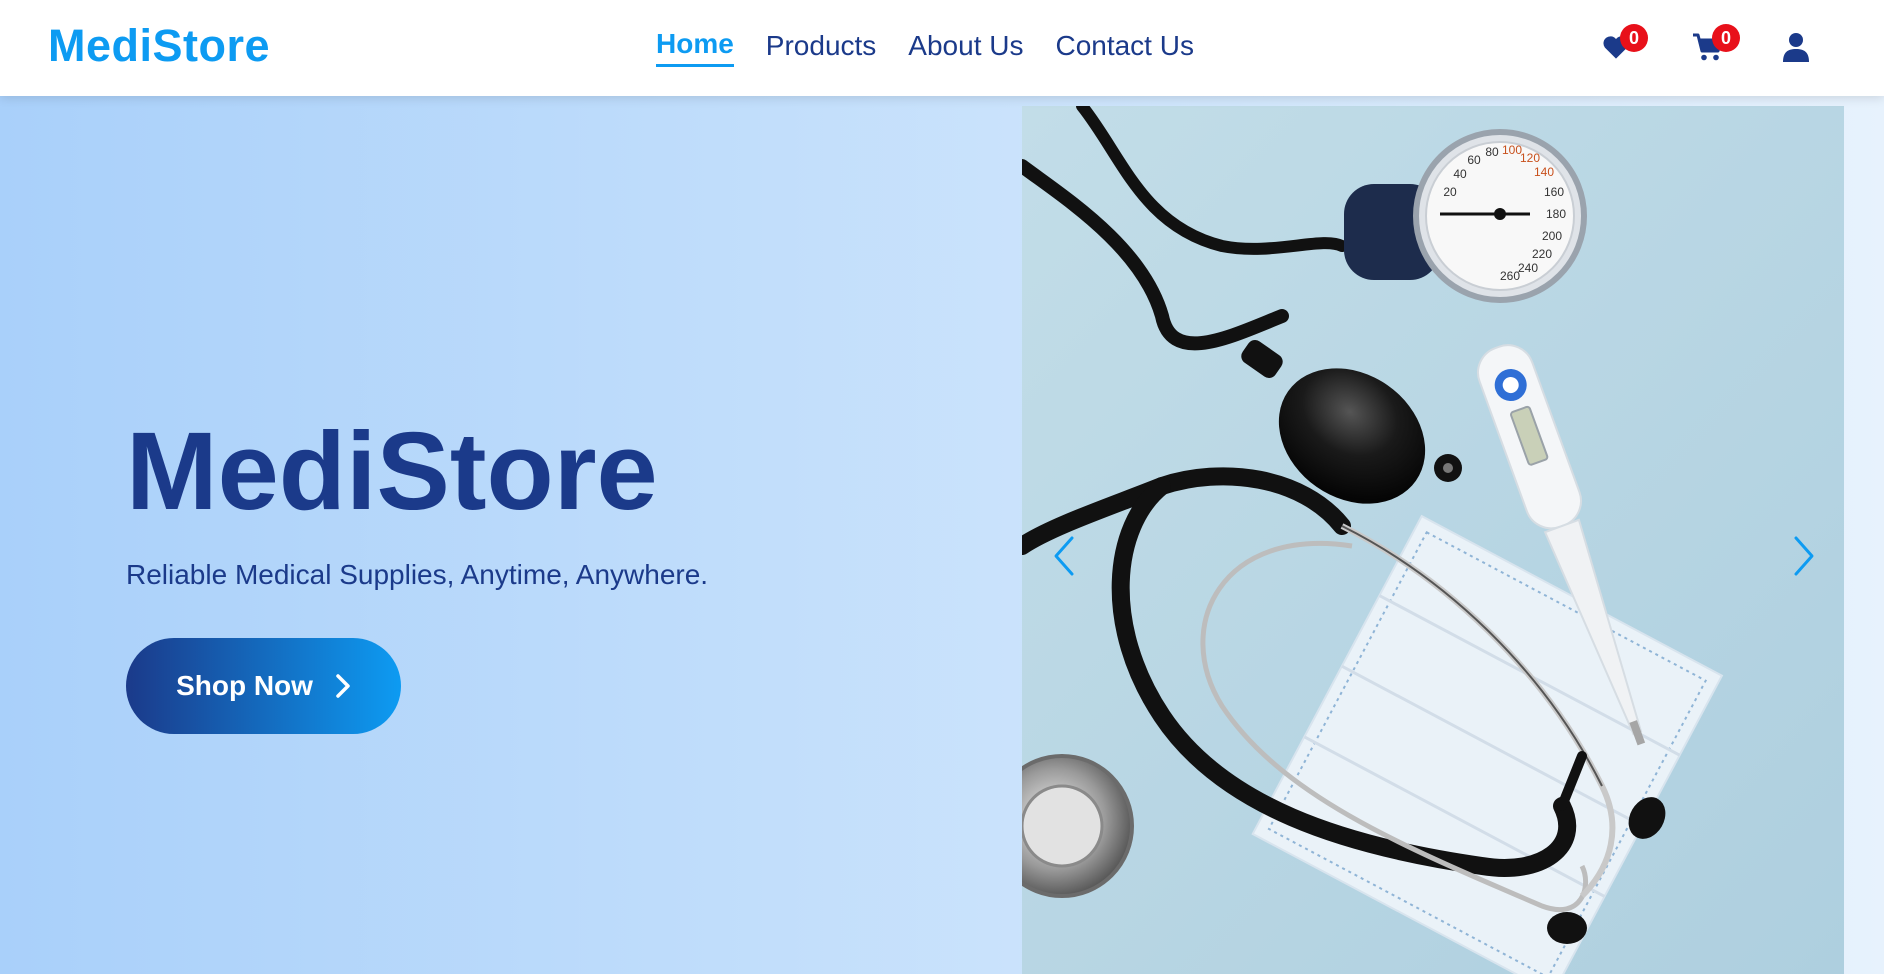 This screenshot has width=1884, height=974. I want to click on gauge-tick-label: 60, so click(1474, 160).